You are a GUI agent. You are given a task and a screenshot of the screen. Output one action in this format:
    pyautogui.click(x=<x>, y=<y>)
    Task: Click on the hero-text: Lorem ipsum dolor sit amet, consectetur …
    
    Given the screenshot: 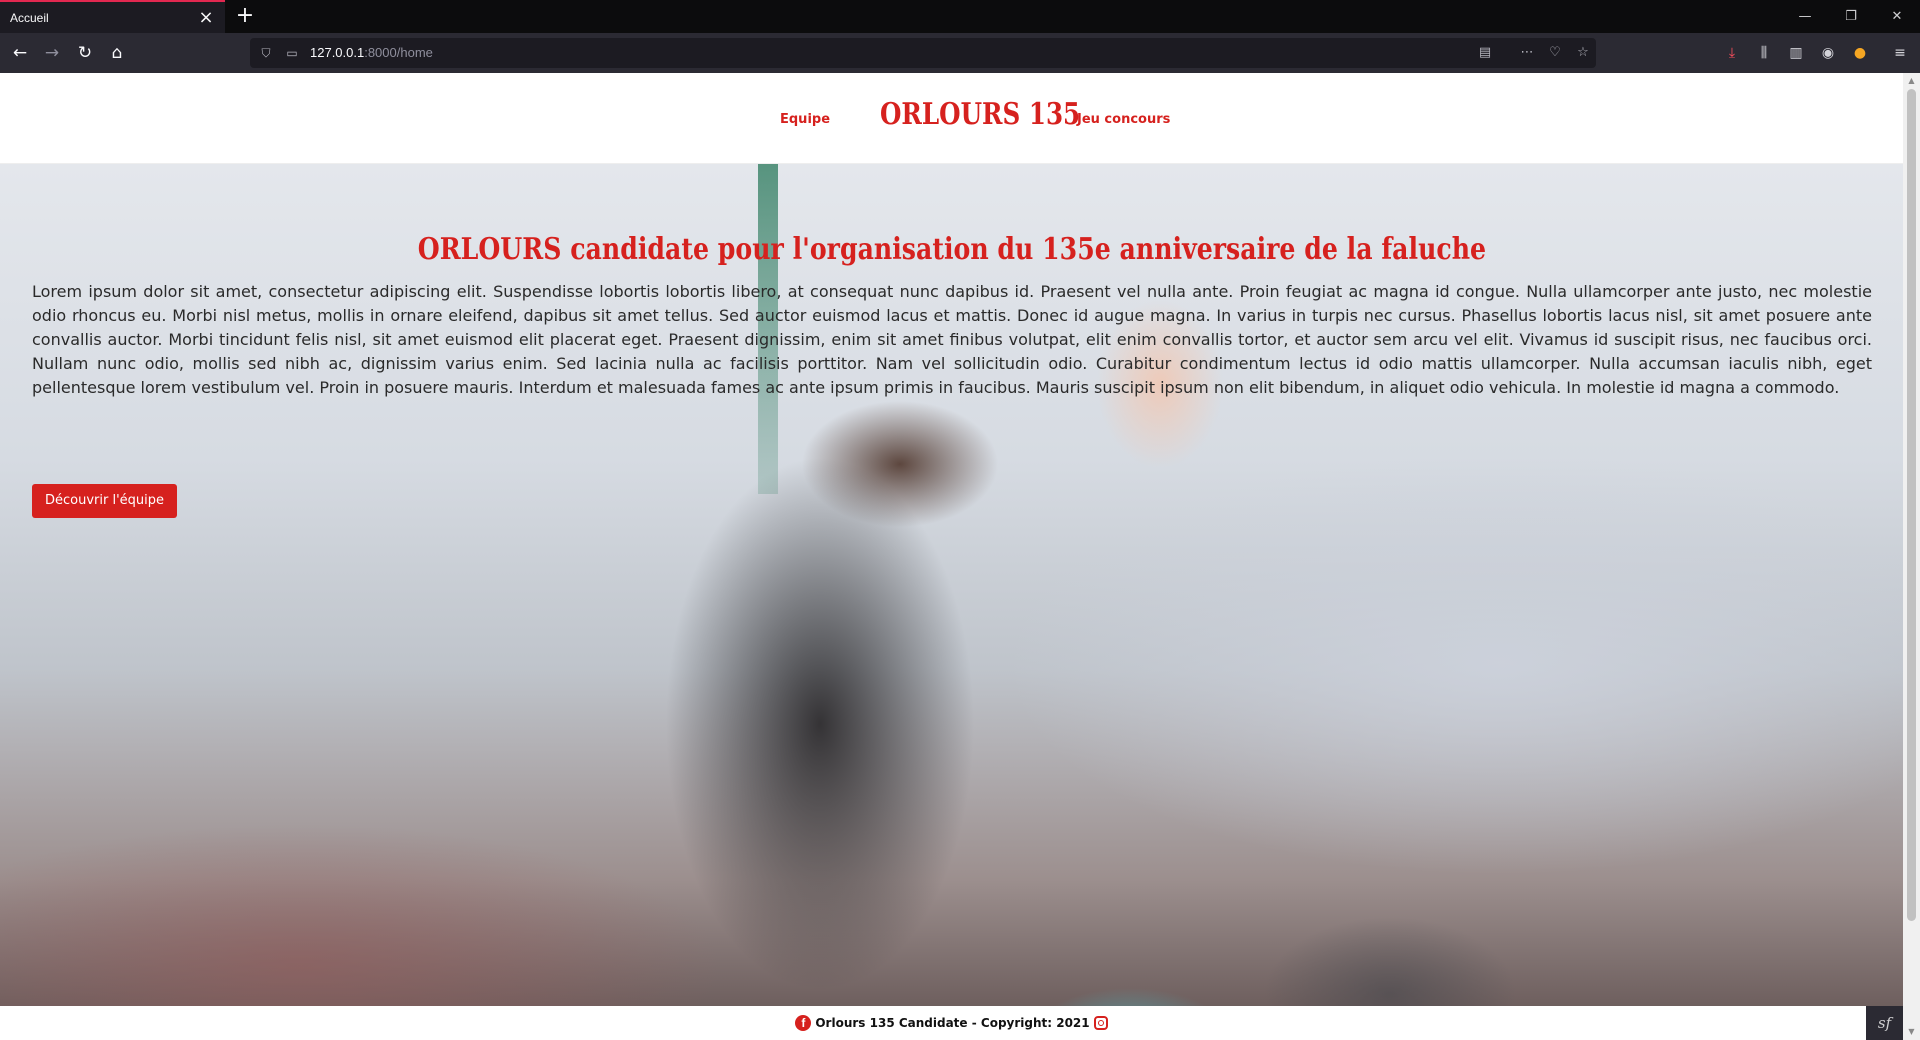 What is the action you would take?
    pyautogui.click(x=952, y=339)
    